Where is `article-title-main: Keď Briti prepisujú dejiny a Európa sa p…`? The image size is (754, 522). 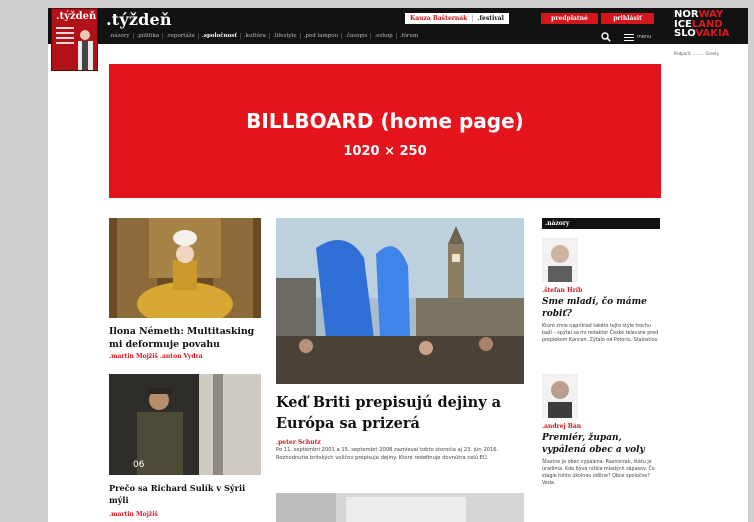 article-title-main: Keď Briti prepisujú dejiny a Európa sa p… is located at coordinates (400, 413).